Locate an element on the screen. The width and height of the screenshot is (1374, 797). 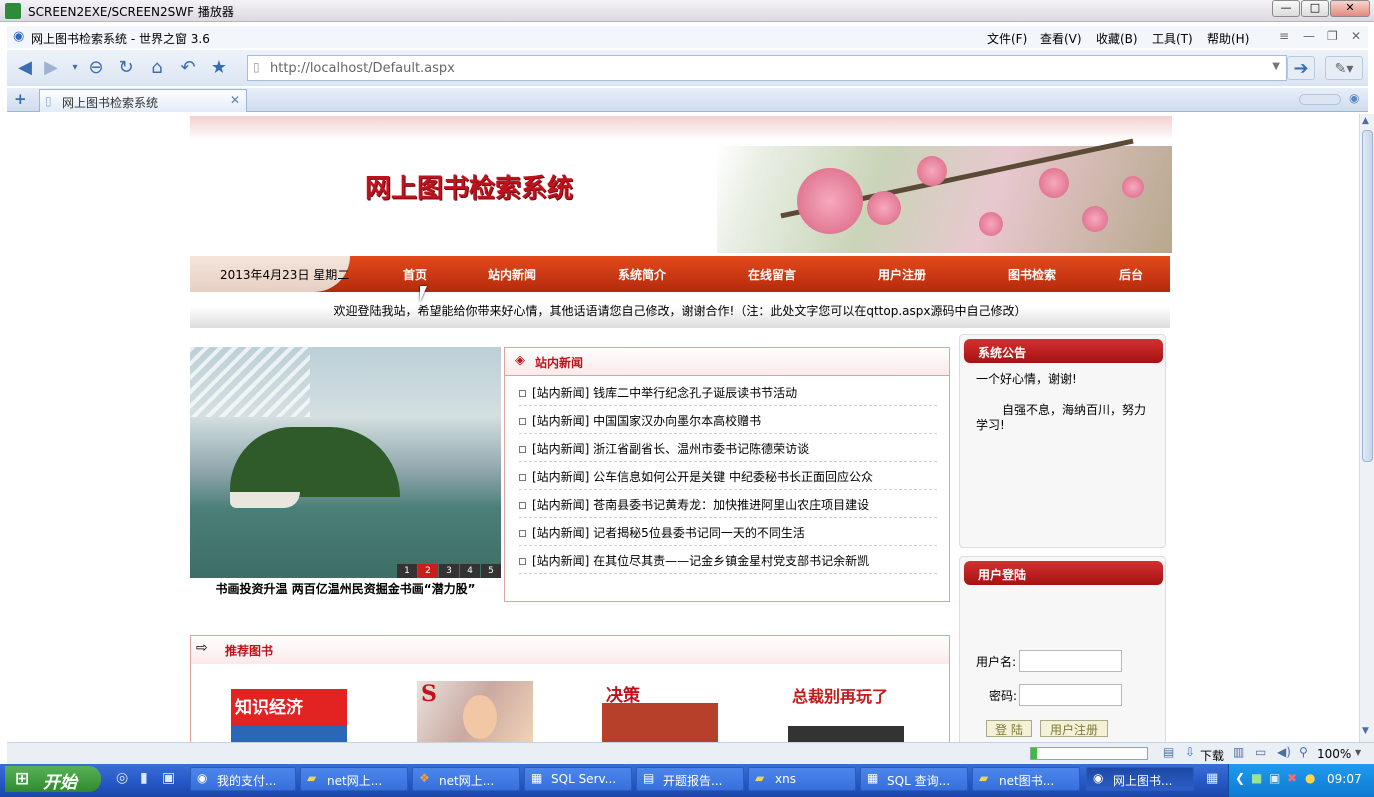
refresh-icon: ↻ is located at coordinates (126, 68).